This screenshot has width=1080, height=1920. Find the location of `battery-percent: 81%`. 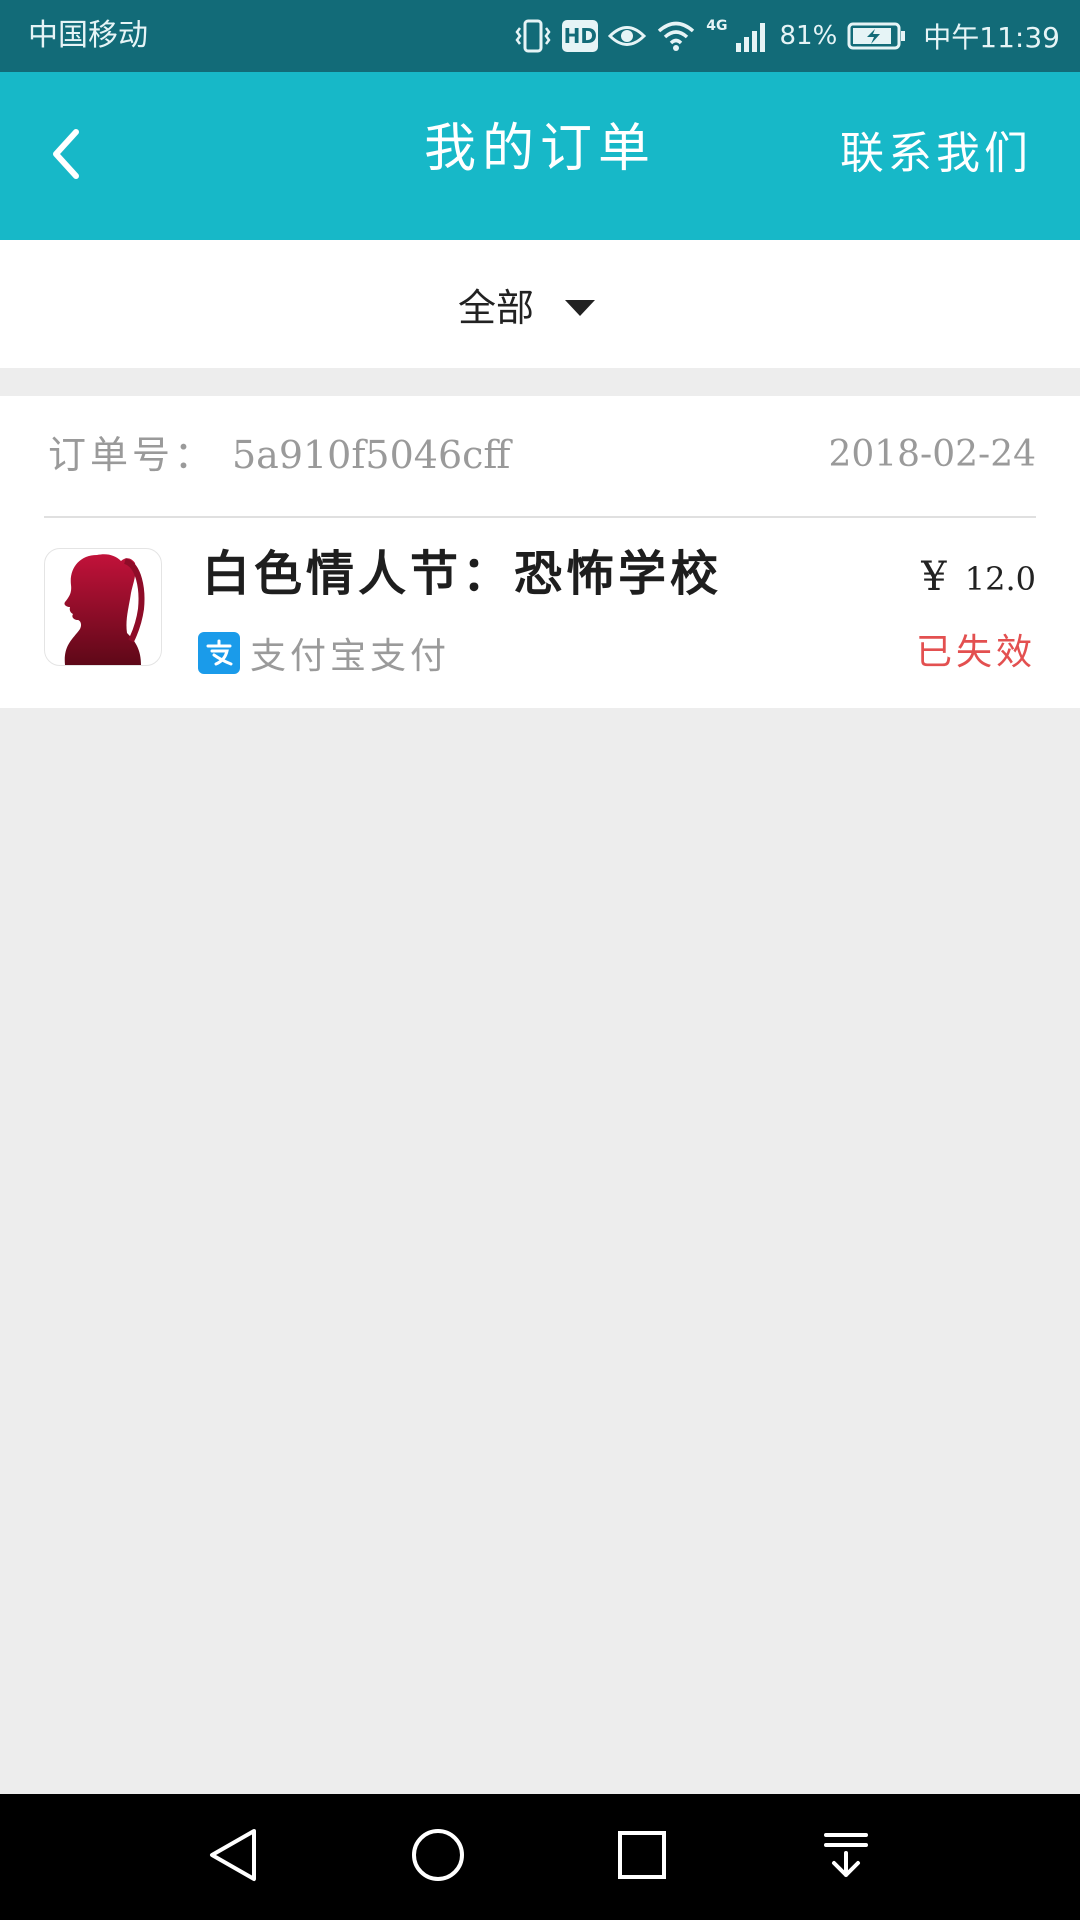

battery-percent: 81% is located at coordinates (808, 36).